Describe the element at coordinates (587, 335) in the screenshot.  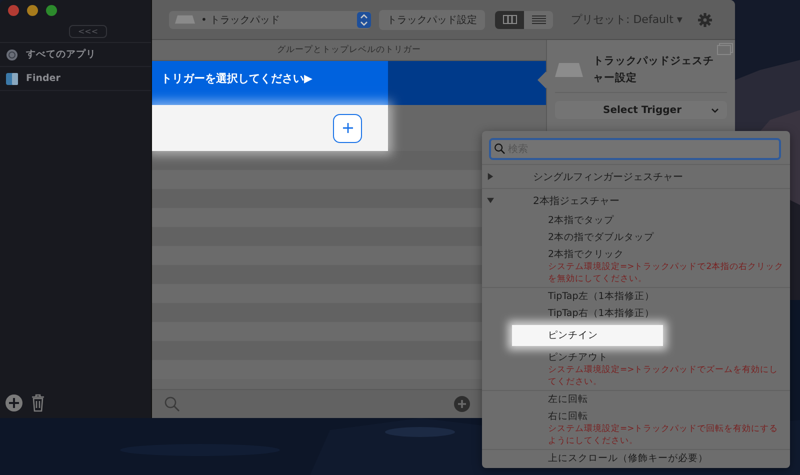
I see `trigger-option: ピンチイン` at that location.